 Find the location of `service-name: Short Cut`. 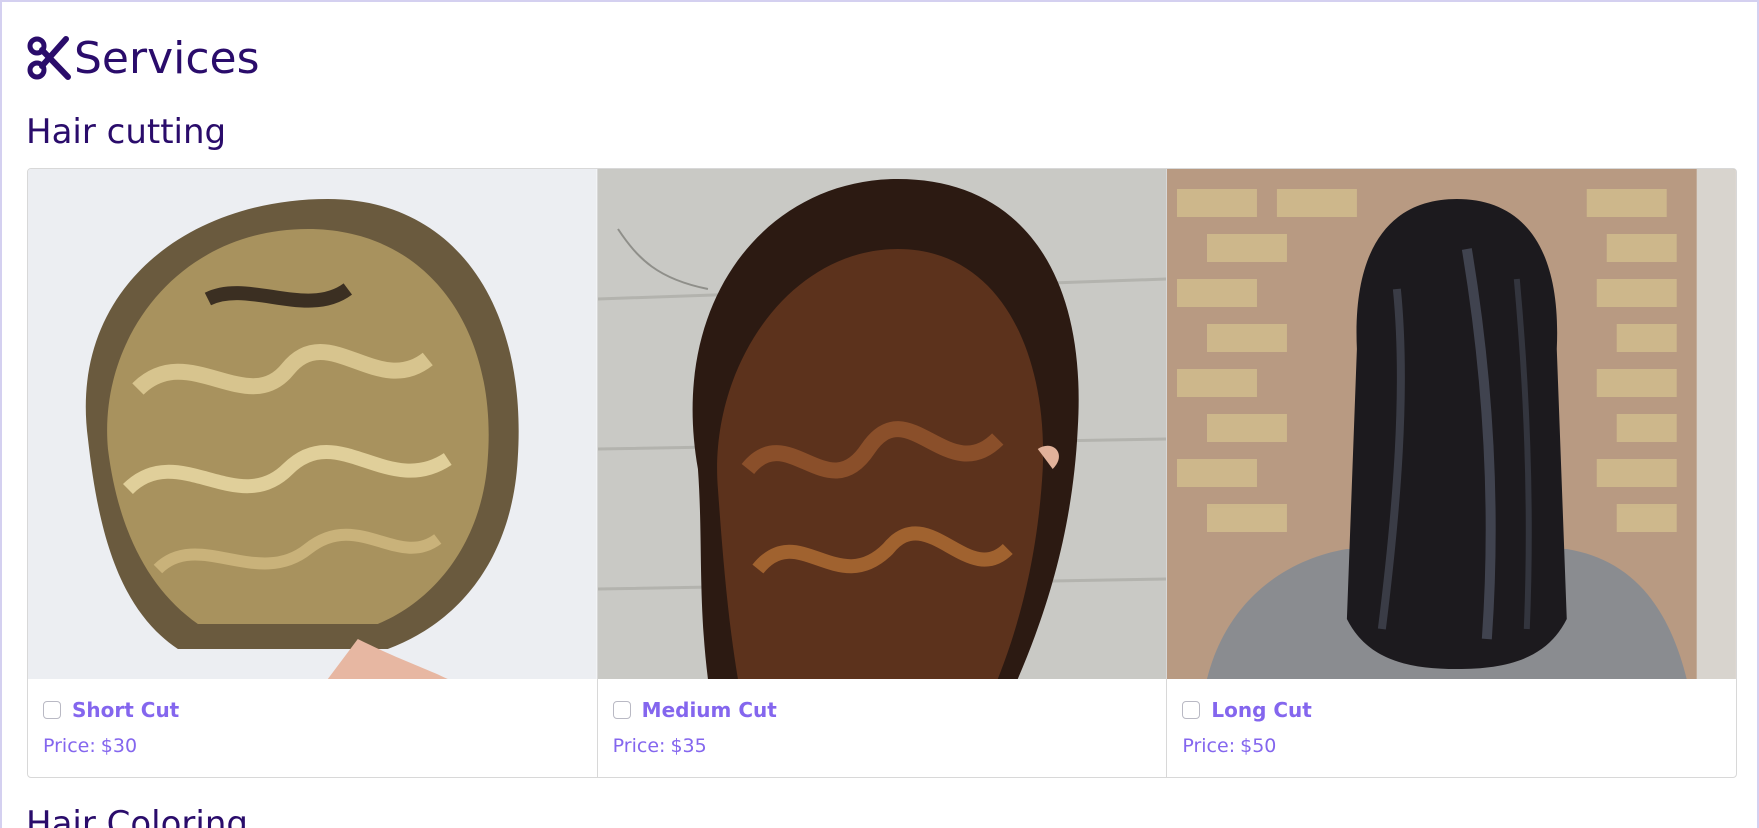

service-name: Short Cut is located at coordinates (125, 710).